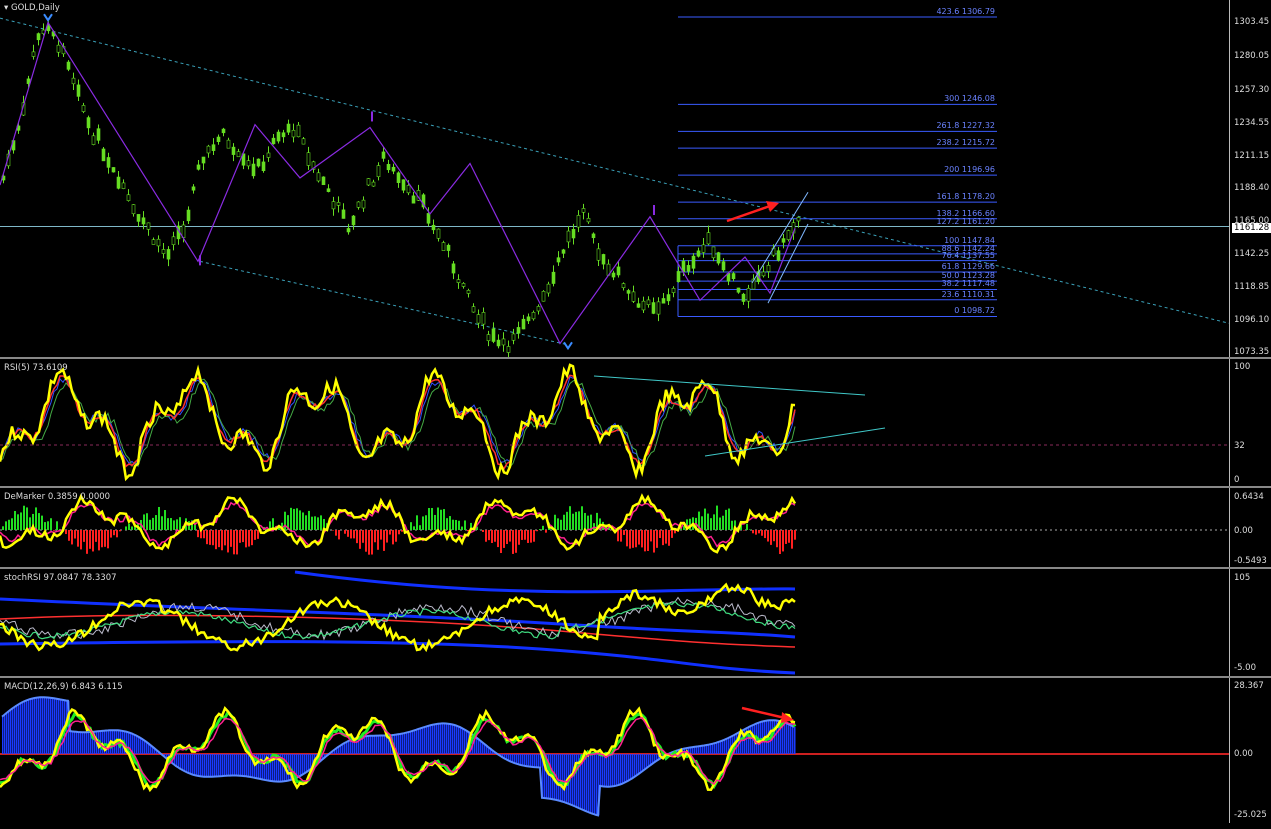  I want to click on demarker-pane: DeMarker 0.3859 0.0000, so click(614, 527).